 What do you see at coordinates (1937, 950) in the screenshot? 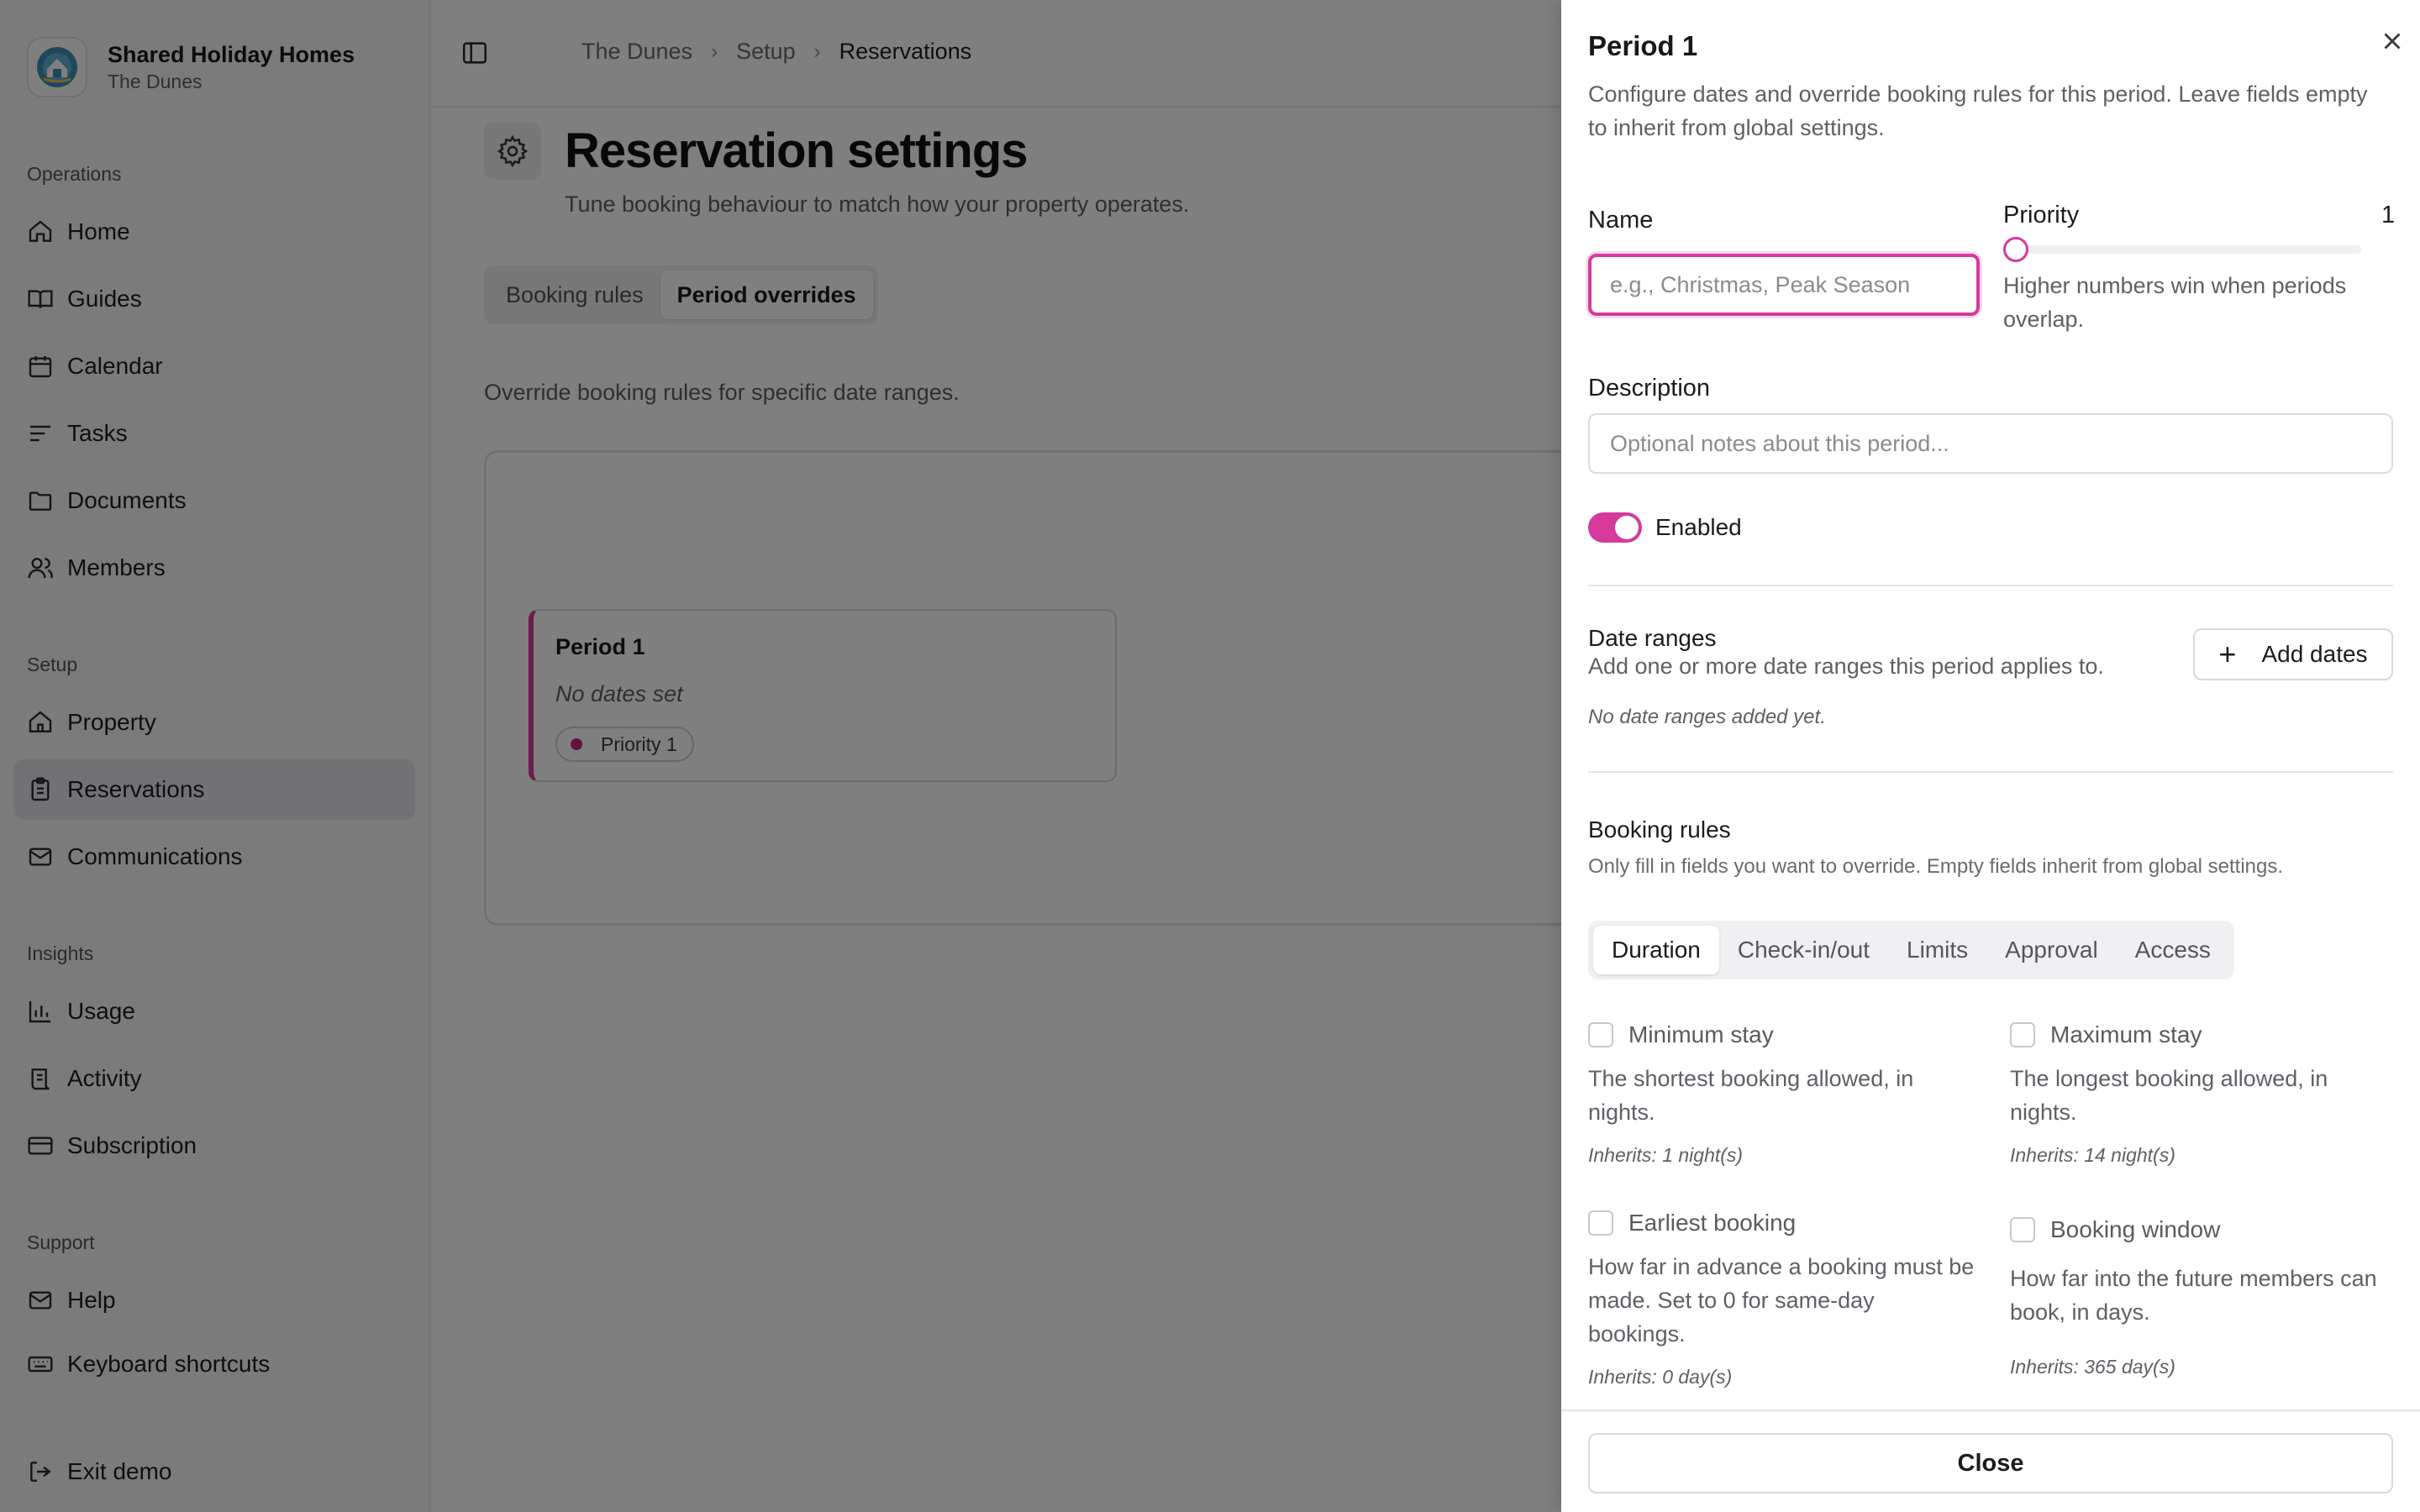
I see `tab-limits: Limits` at bounding box center [1937, 950].